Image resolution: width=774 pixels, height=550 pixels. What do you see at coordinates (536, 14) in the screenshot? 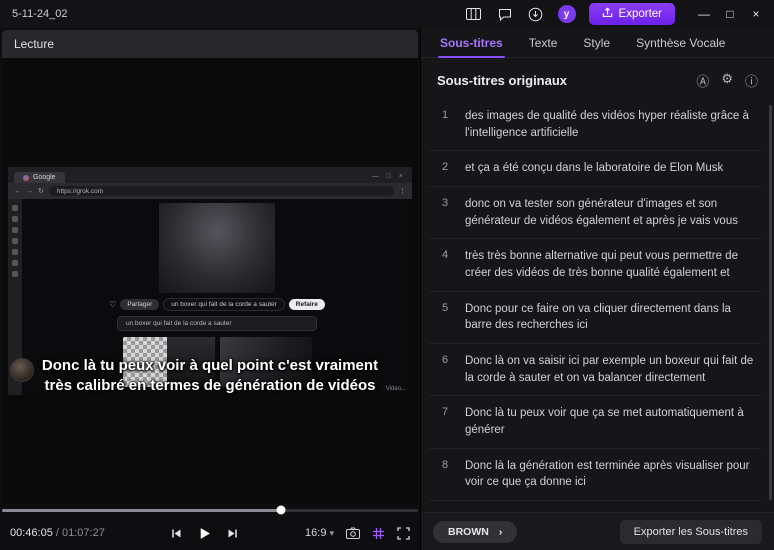
I see `download-icon` at bounding box center [536, 14].